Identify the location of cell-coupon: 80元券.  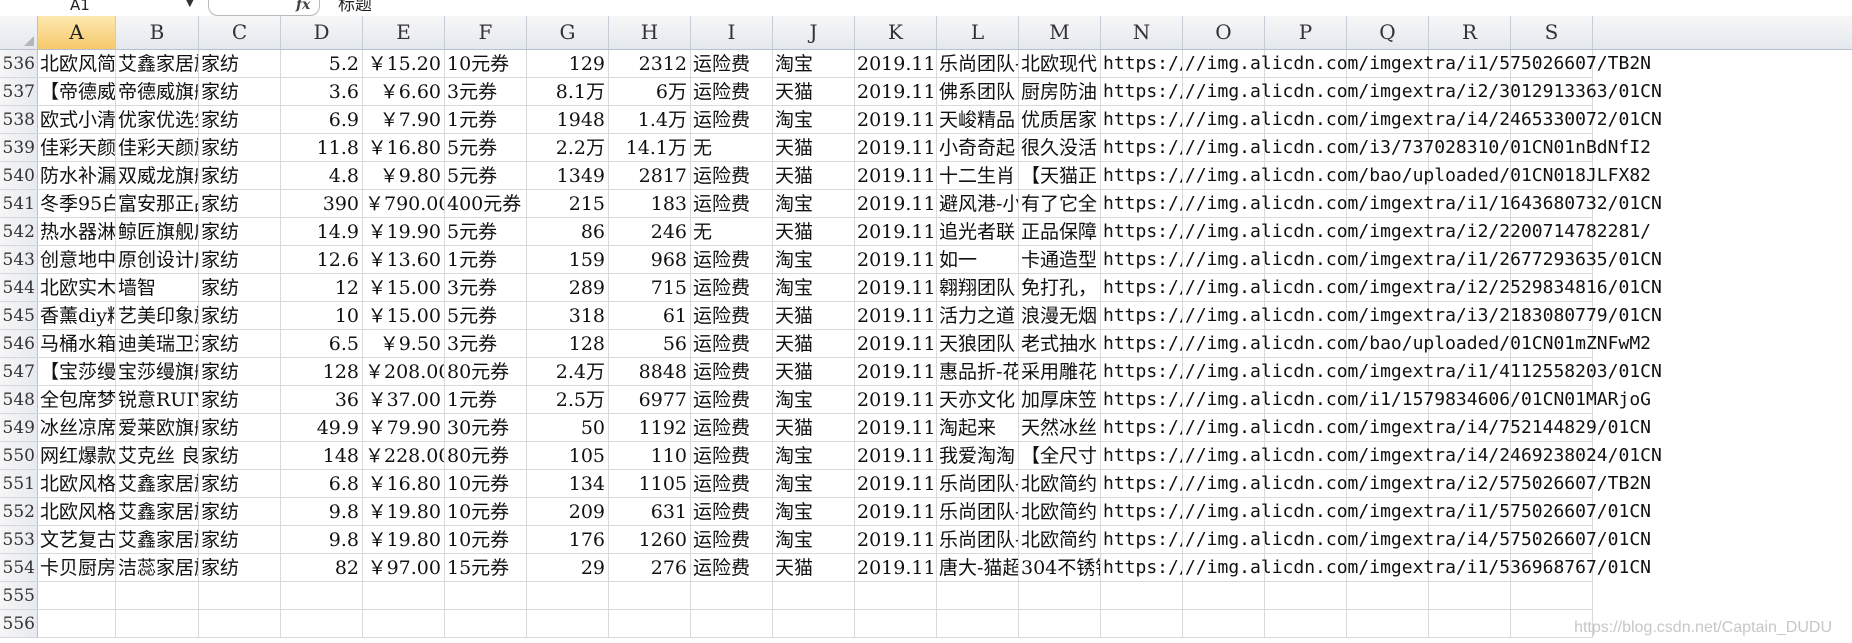
(486, 456).